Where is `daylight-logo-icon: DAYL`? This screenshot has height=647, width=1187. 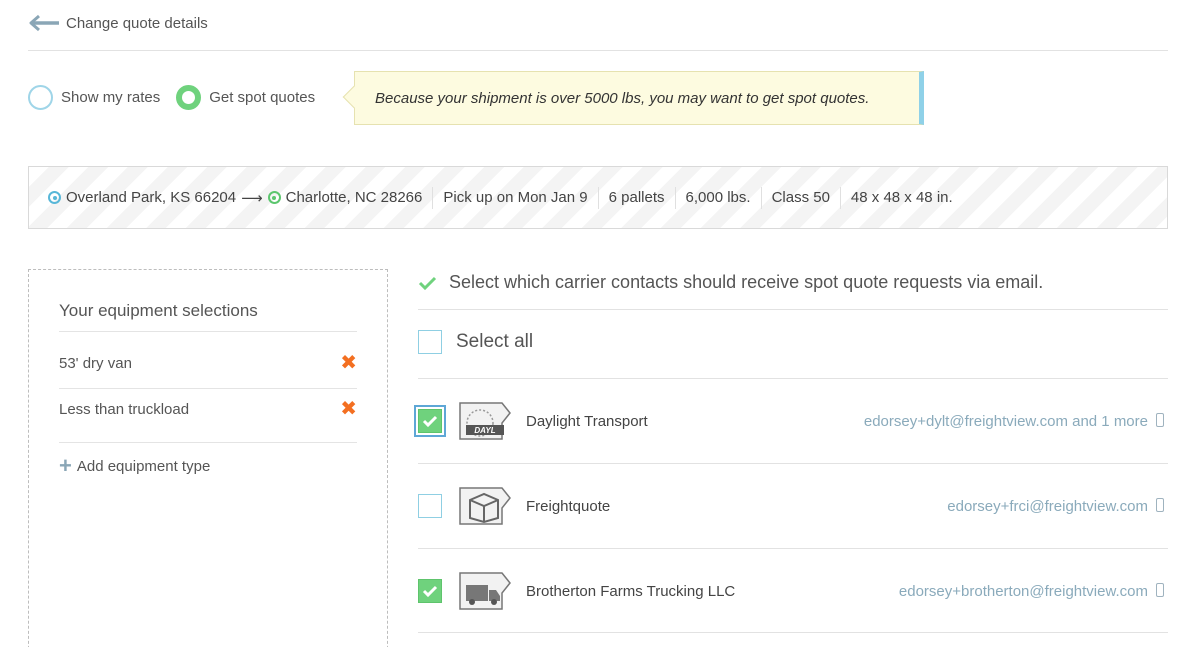 daylight-logo-icon: DAYL is located at coordinates (485, 421).